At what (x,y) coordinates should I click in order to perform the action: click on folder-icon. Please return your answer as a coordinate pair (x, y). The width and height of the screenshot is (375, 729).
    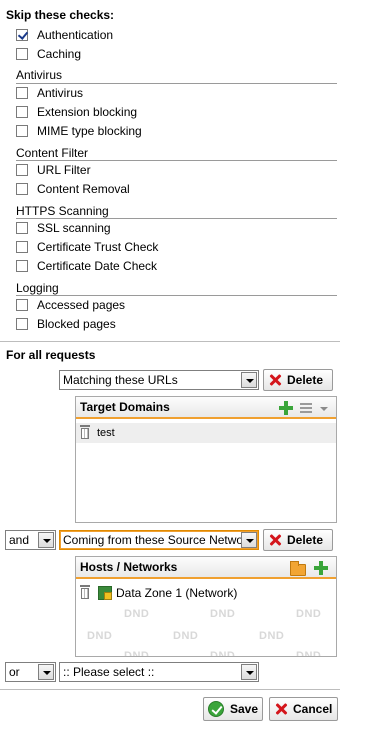
    Looking at the image, I should click on (298, 568).